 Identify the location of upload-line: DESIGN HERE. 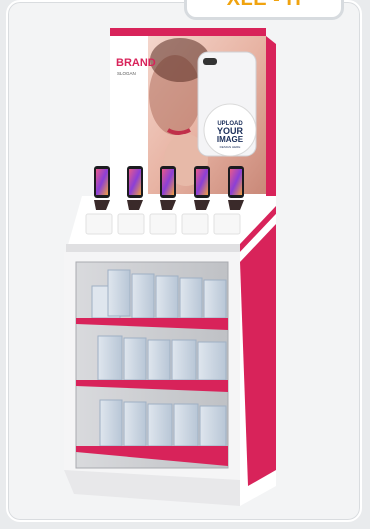
(230, 147).